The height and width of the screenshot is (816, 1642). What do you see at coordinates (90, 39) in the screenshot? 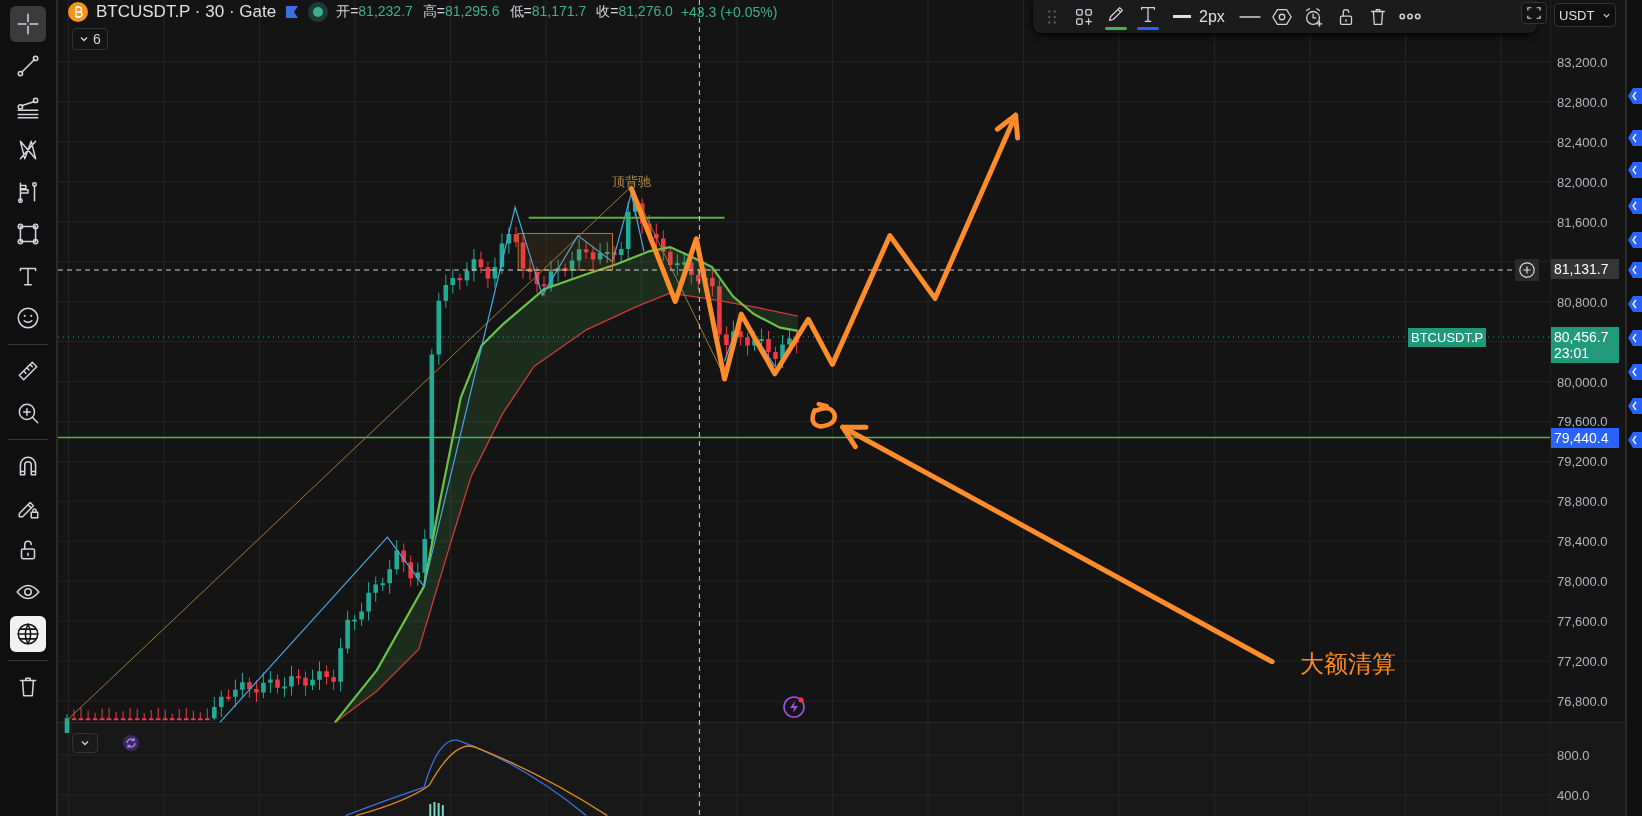
I see `indicators-toggle: 6` at bounding box center [90, 39].